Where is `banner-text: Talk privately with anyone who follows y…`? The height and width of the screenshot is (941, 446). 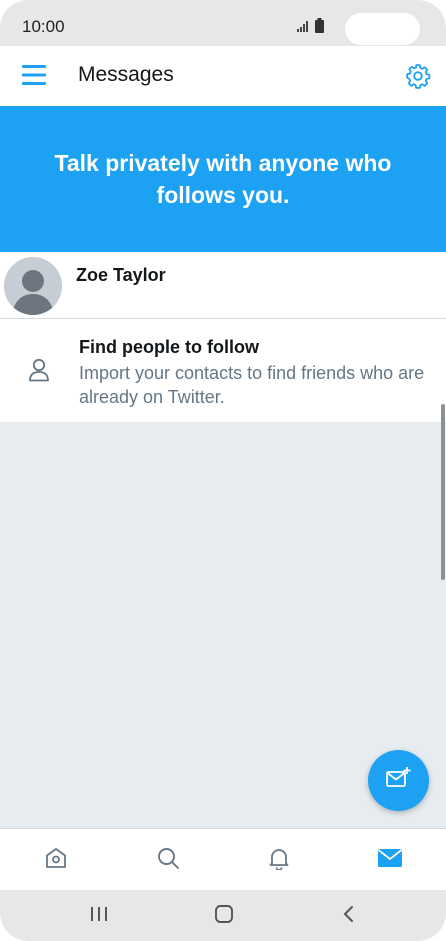
banner-text: Talk privately with anyone who follows y… is located at coordinates (223, 179).